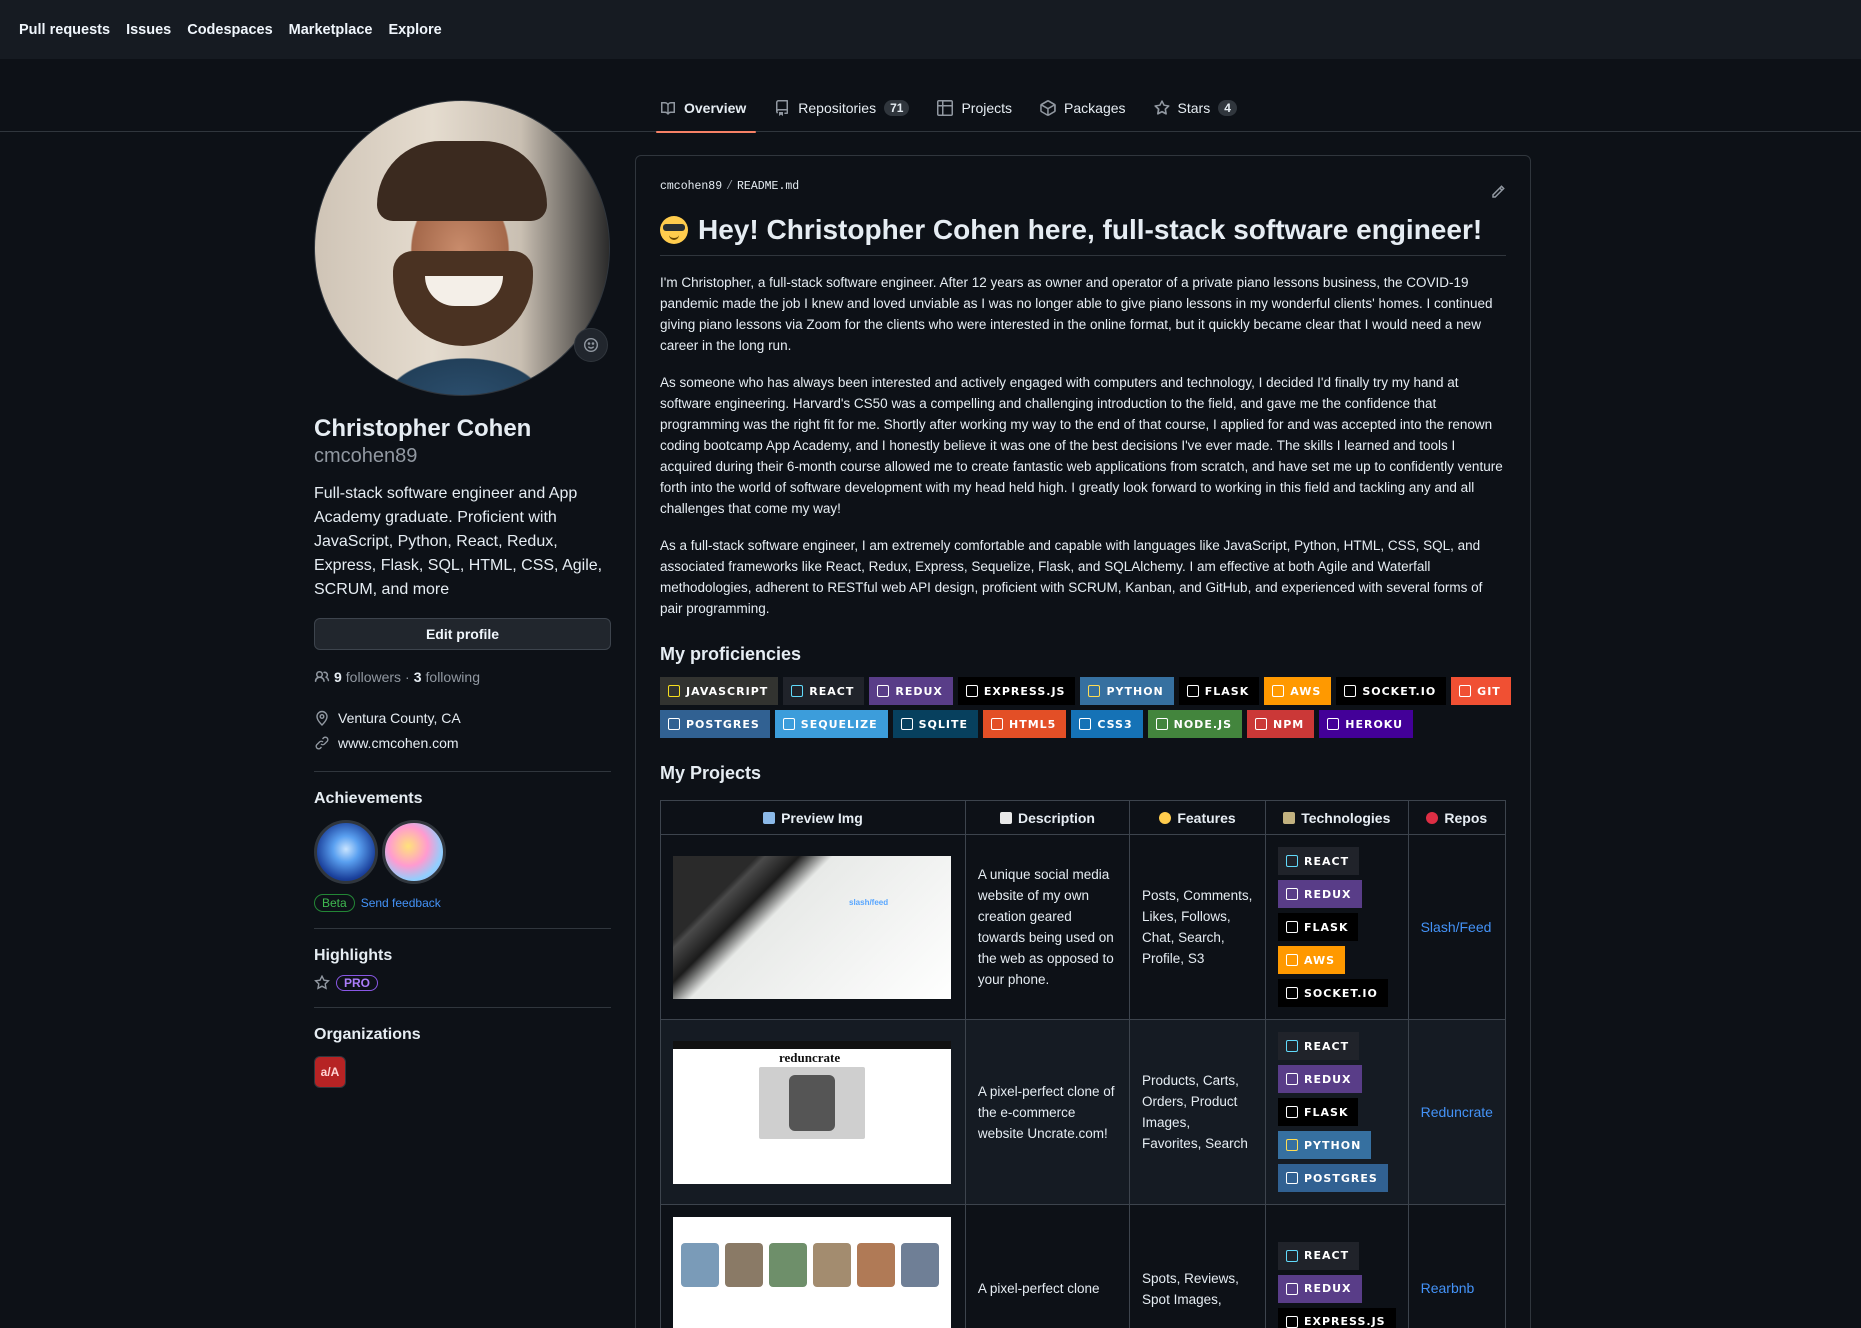 The image size is (1861, 1328). What do you see at coordinates (1498, 192) in the screenshot?
I see `pencil-icon` at bounding box center [1498, 192].